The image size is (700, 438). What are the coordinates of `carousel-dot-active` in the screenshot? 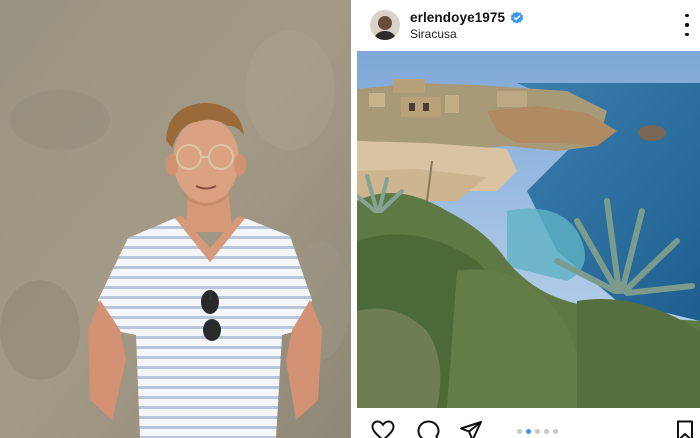 It's located at (528, 431).